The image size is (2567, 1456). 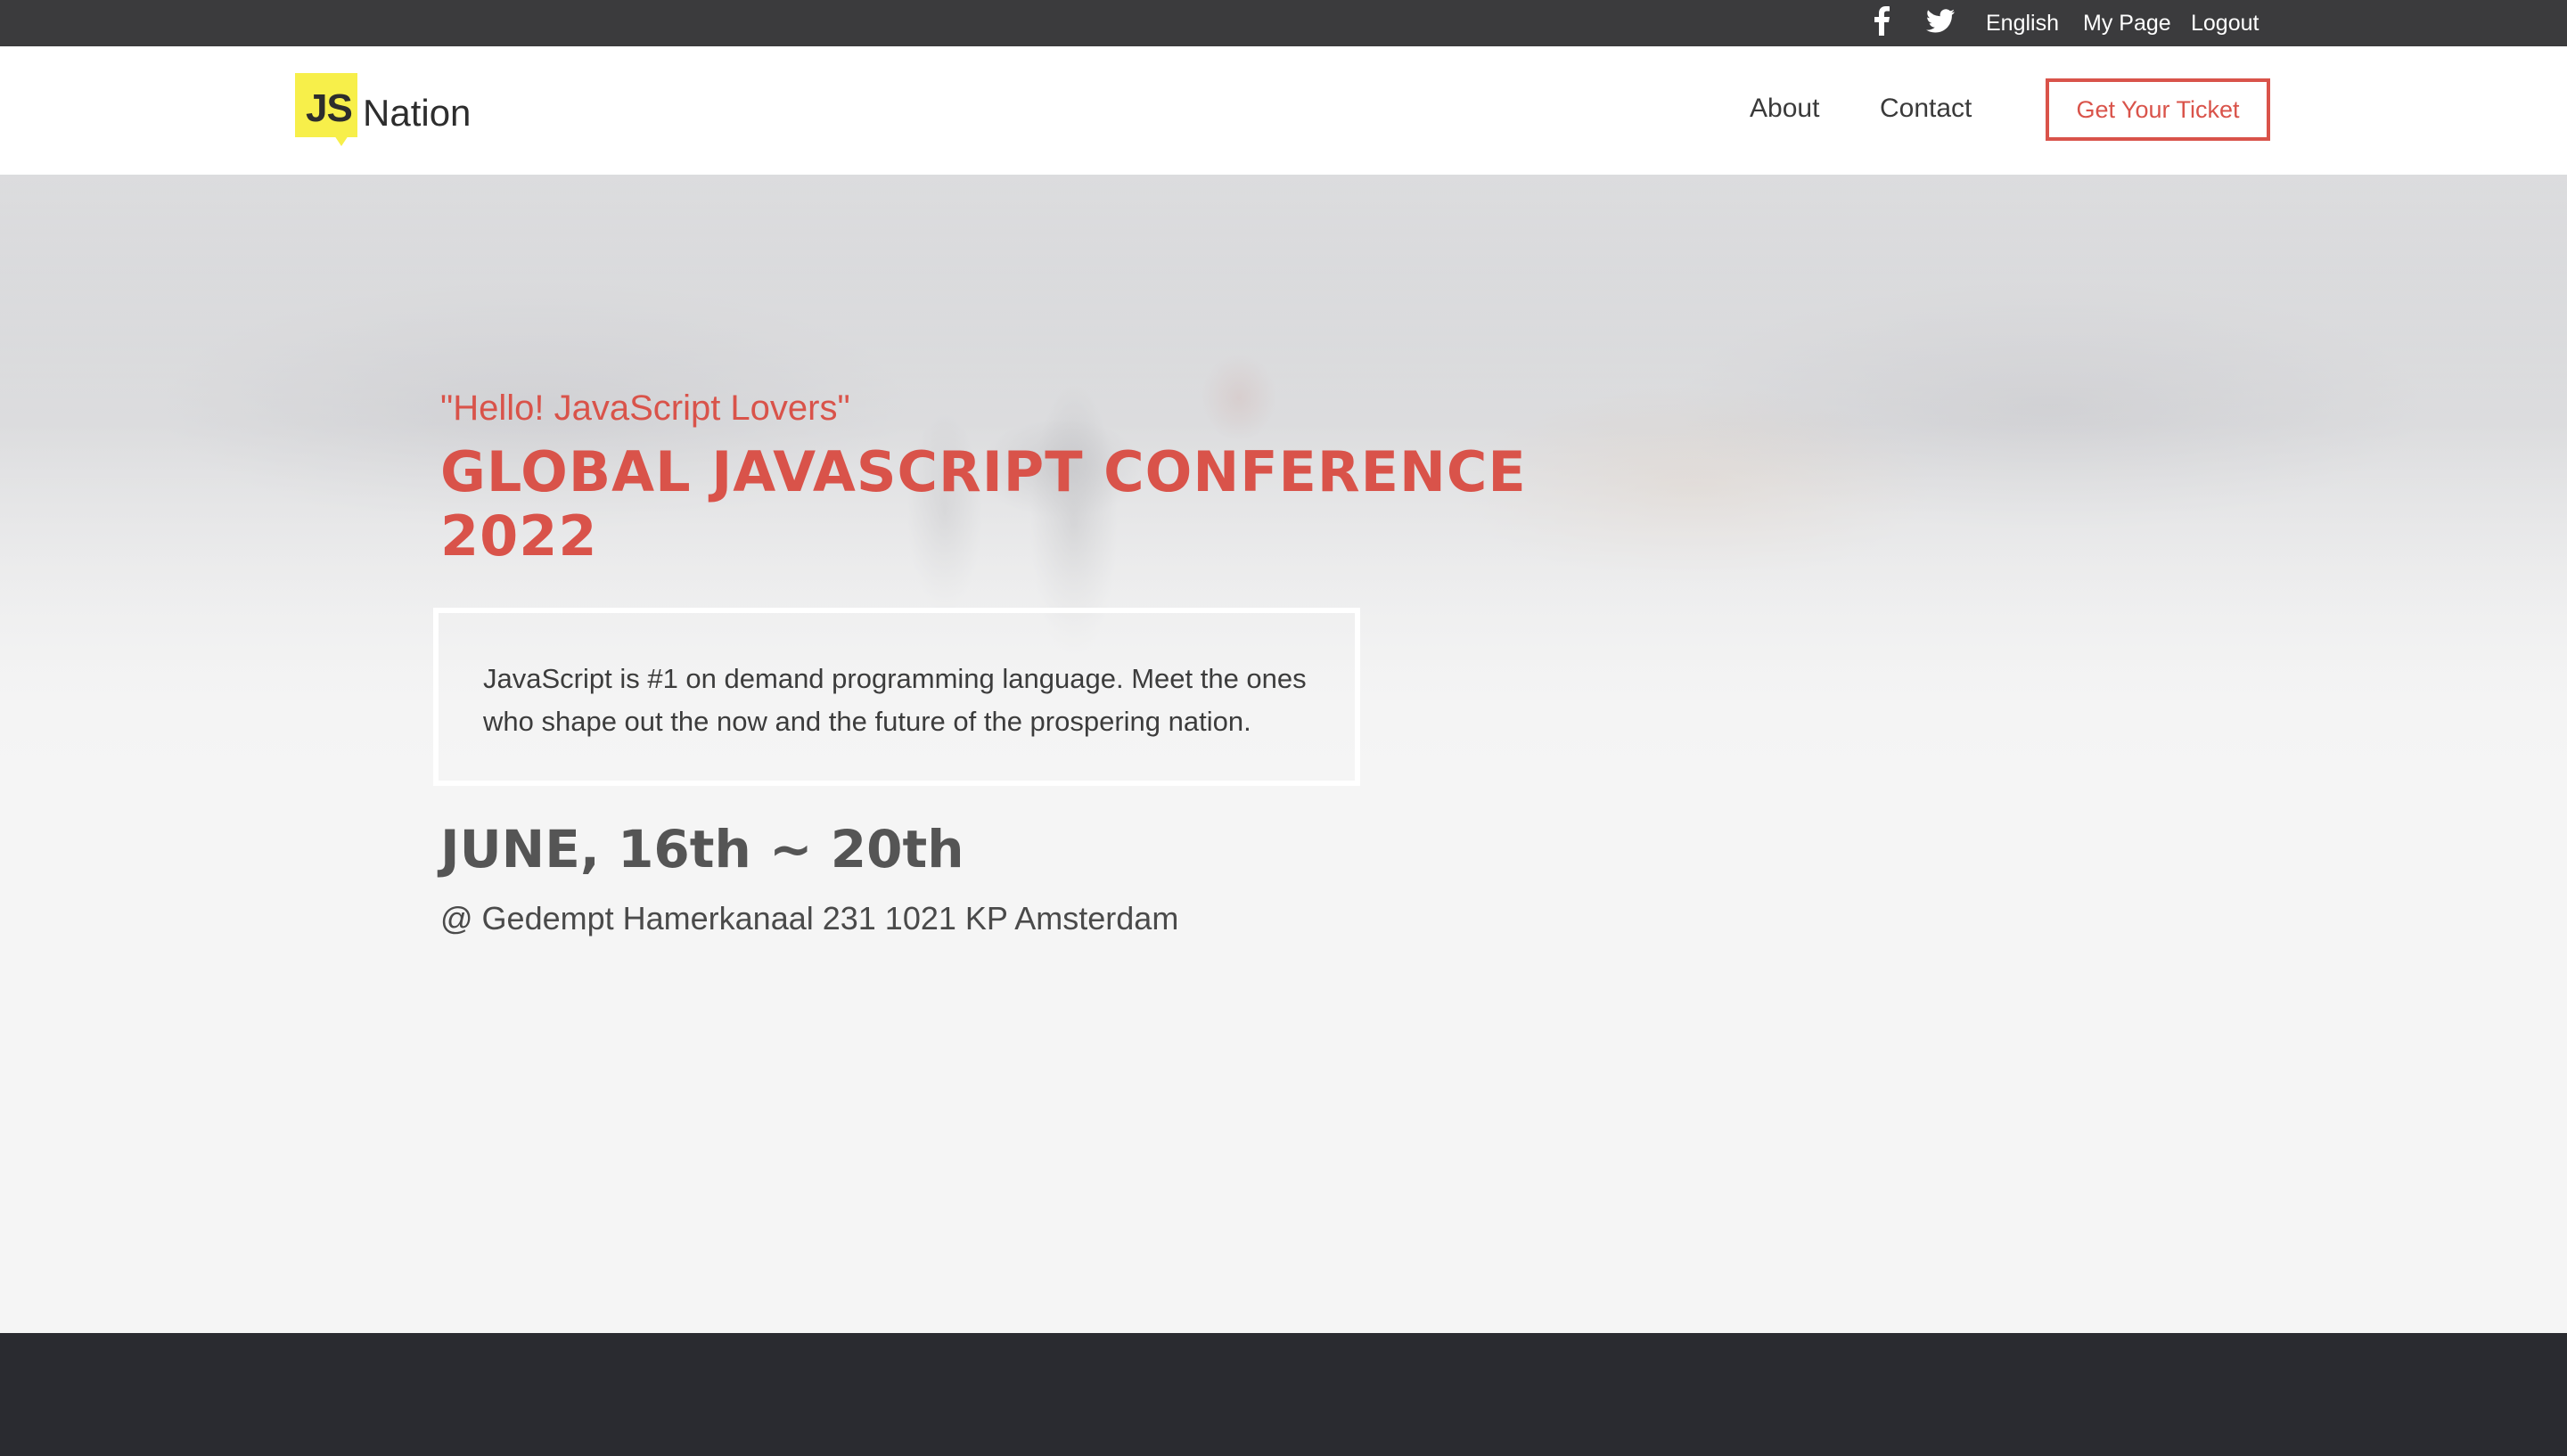 I want to click on get-ticket-button: Get Your Ticket, so click(x=2158, y=109).